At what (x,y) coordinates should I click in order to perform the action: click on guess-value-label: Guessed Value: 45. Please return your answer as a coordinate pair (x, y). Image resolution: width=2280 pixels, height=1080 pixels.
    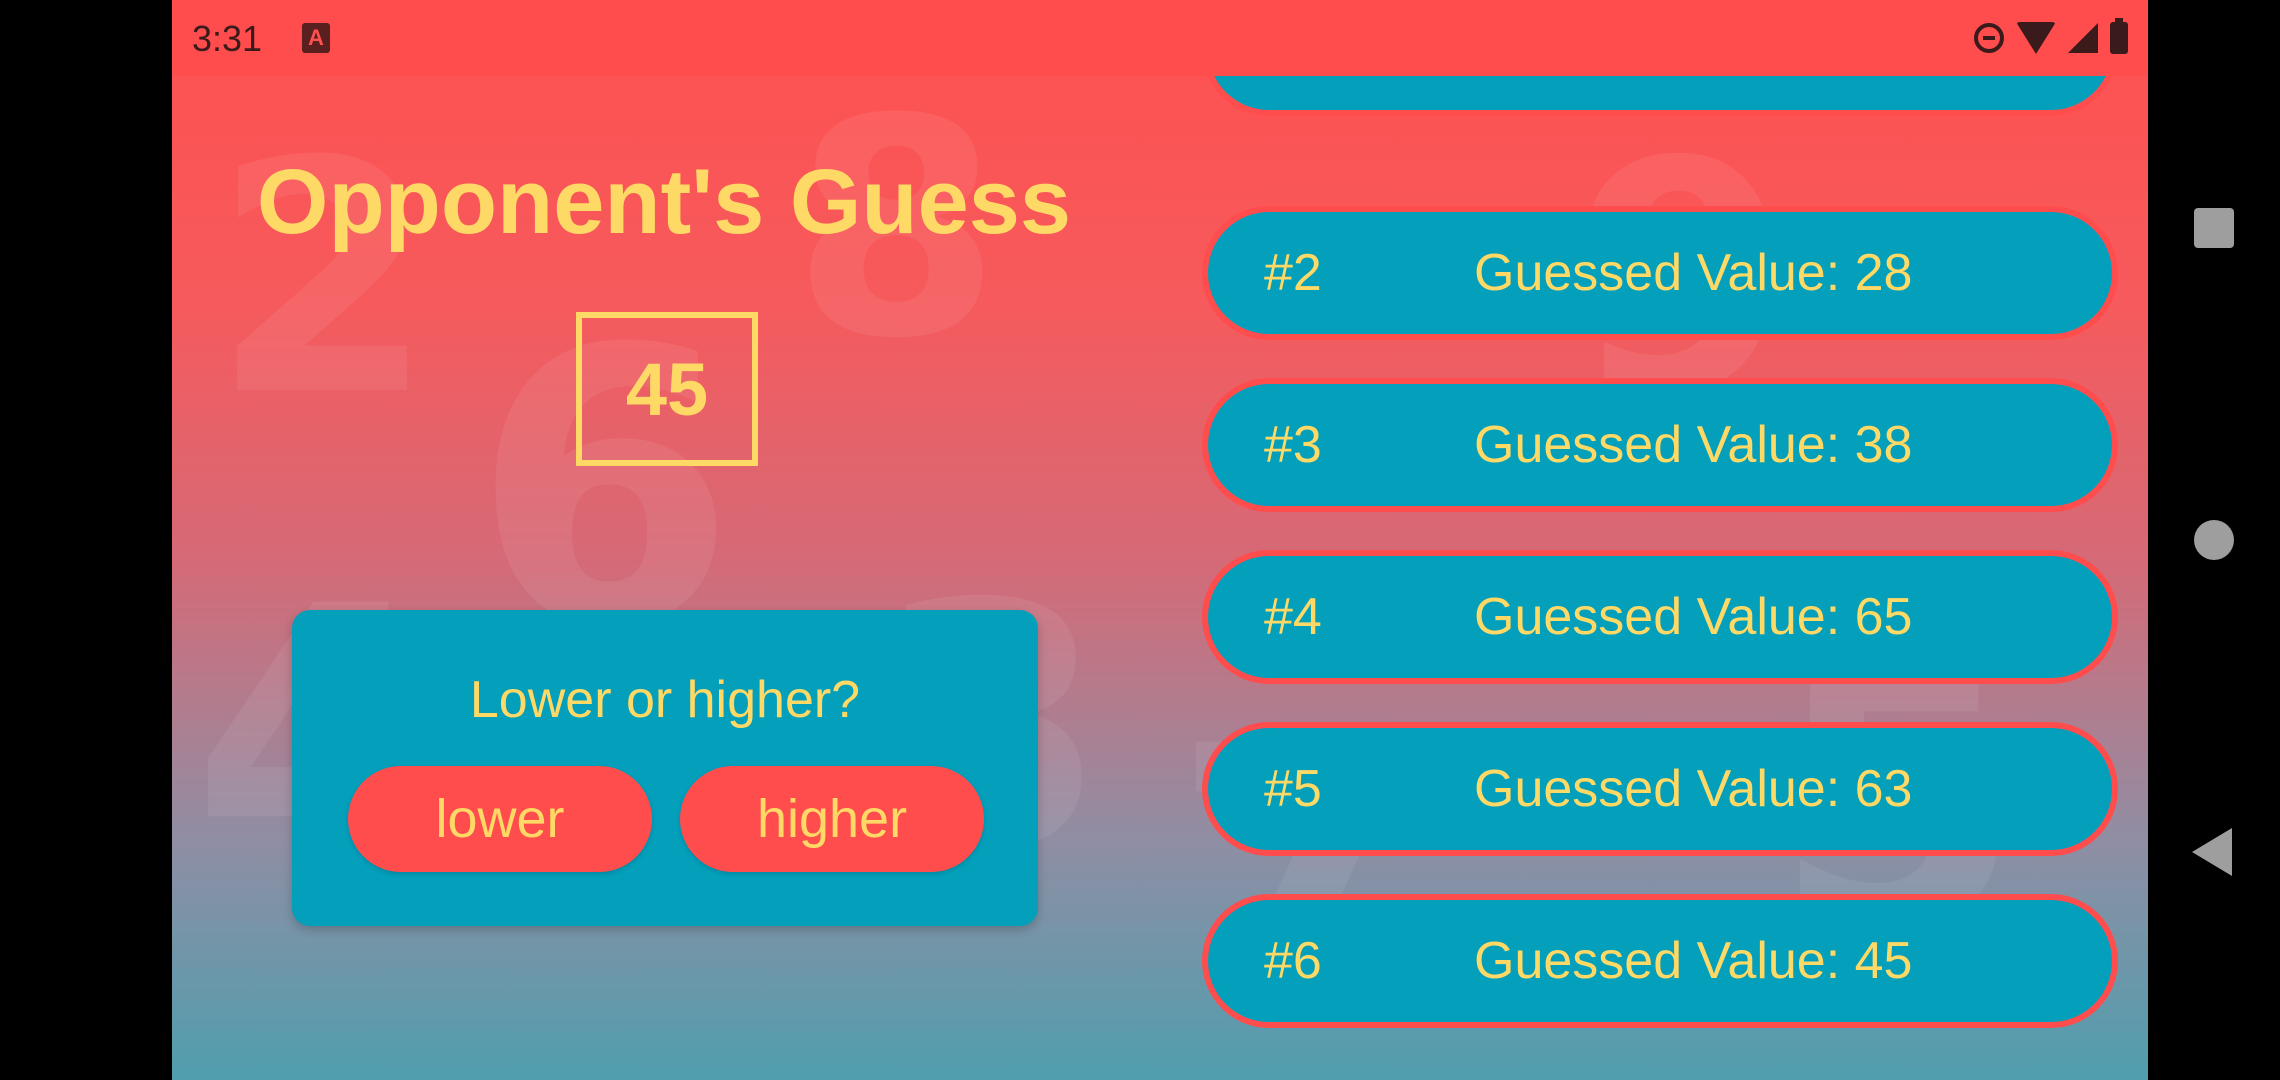
    Looking at the image, I should click on (1693, 961).